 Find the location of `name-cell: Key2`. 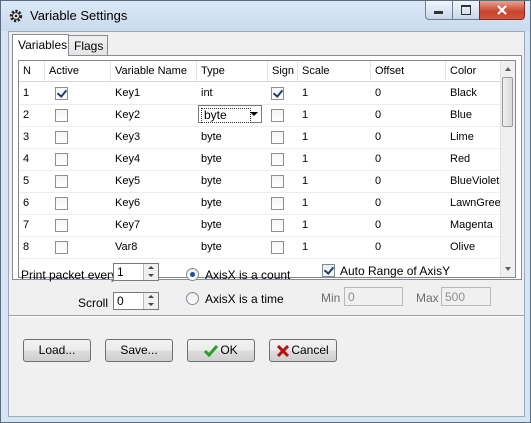

name-cell: Key2 is located at coordinates (154, 115).